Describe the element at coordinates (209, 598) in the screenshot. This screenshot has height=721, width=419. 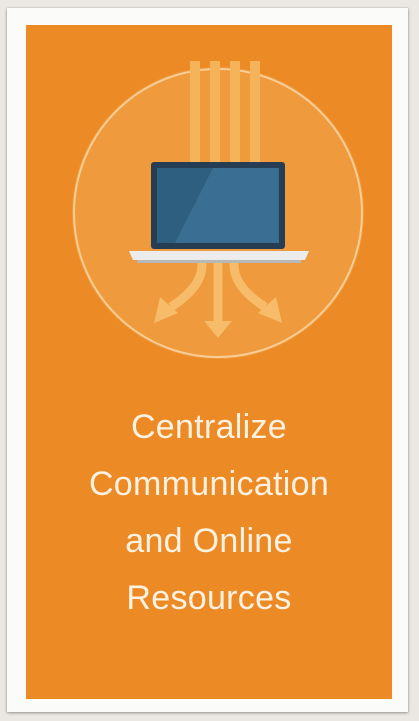
I see `feature-title-line: Resources` at that location.